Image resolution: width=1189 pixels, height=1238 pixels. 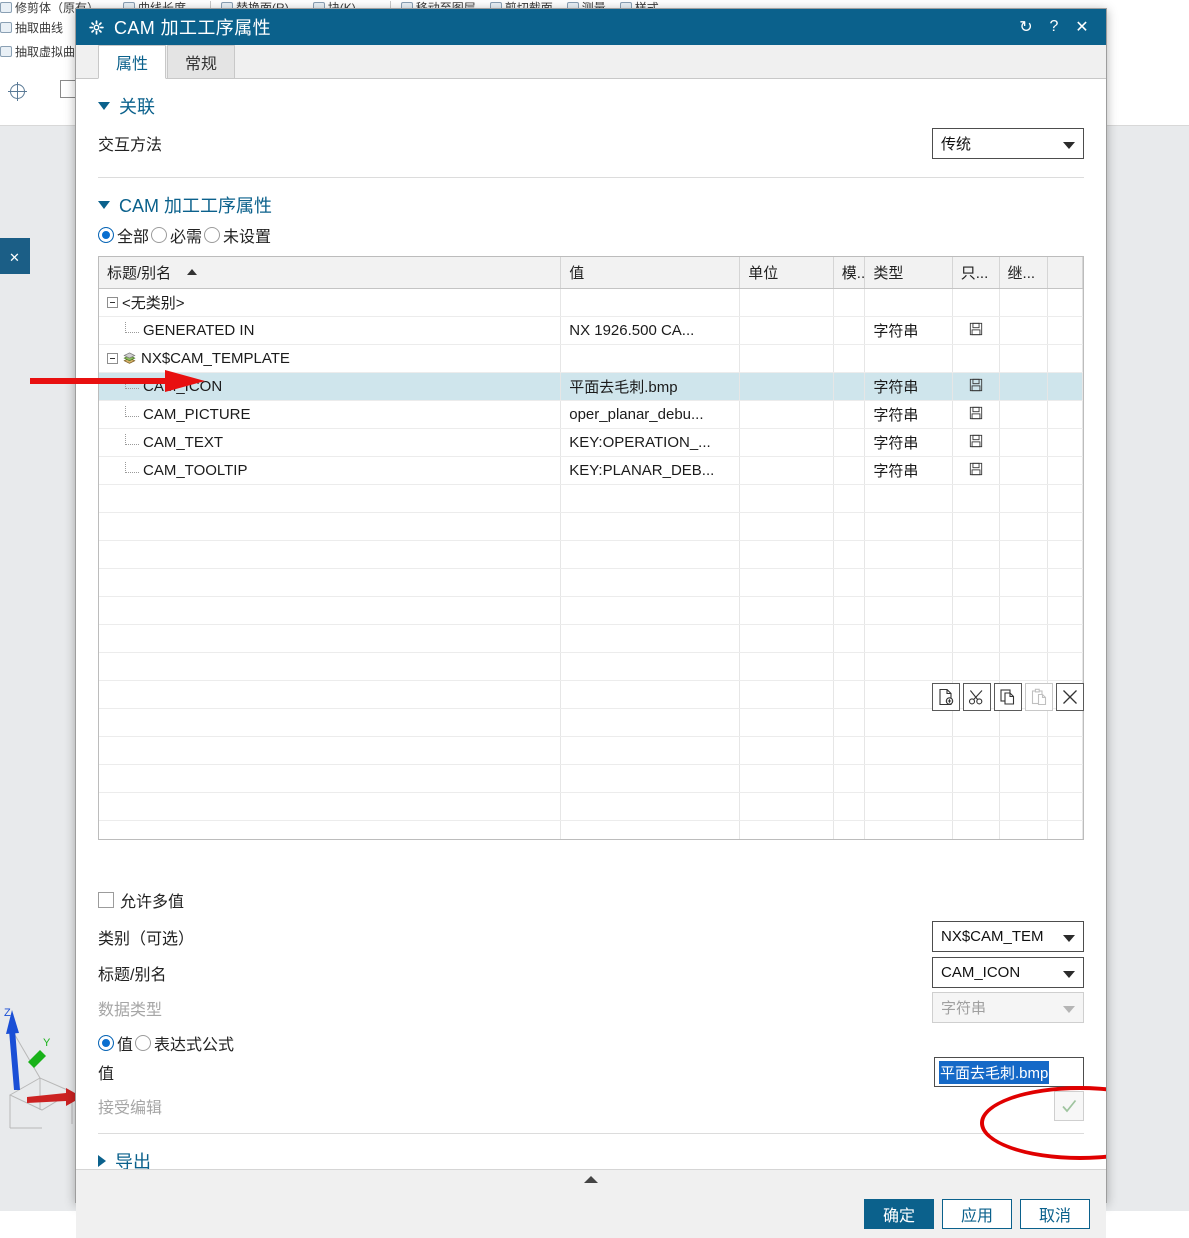 What do you see at coordinates (591, 358) in the screenshot?
I see `table-row: NX$CAM_TEMPLATE` at bounding box center [591, 358].